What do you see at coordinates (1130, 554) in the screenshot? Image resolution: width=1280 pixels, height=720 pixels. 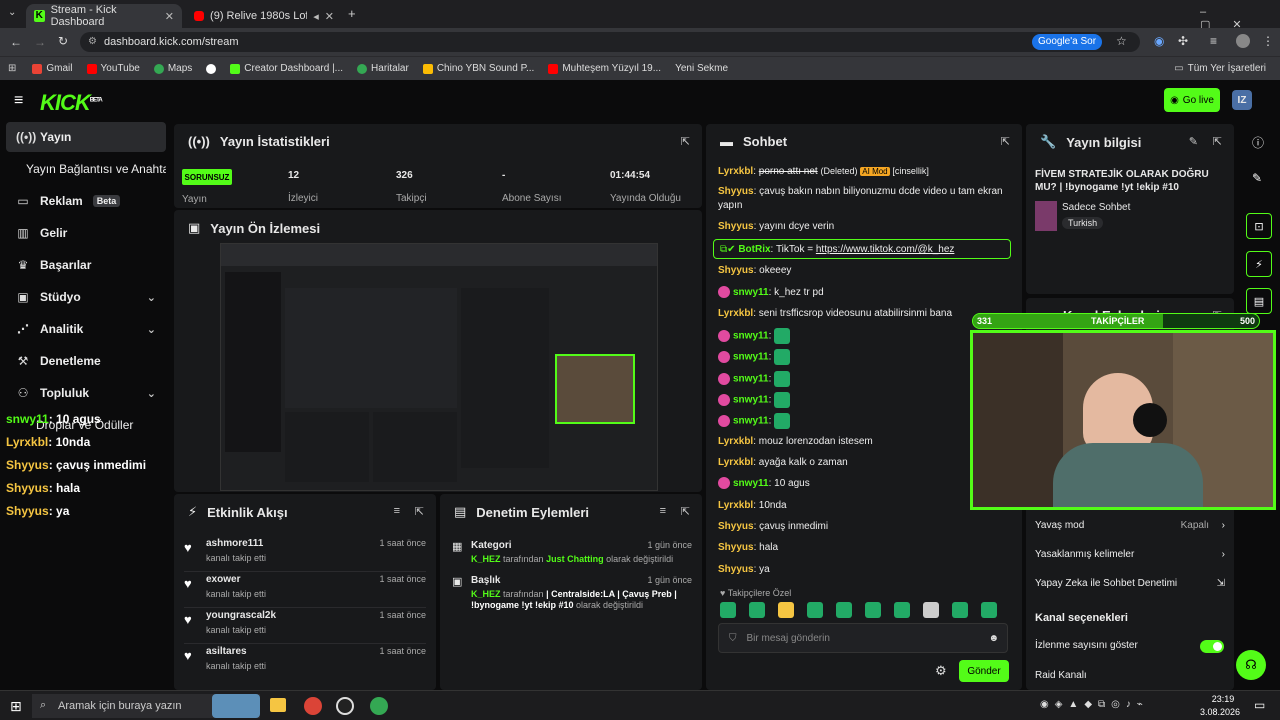 I see `banned-words-row: Yasaklanmış kelimeler ›` at bounding box center [1130, 554].